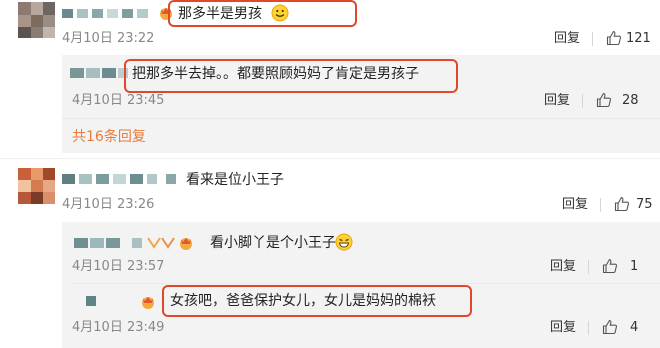  Describe the element at coordinates (118, 327) in the screenshot. I see `timestamp: 4月10日 23:49` at that location.